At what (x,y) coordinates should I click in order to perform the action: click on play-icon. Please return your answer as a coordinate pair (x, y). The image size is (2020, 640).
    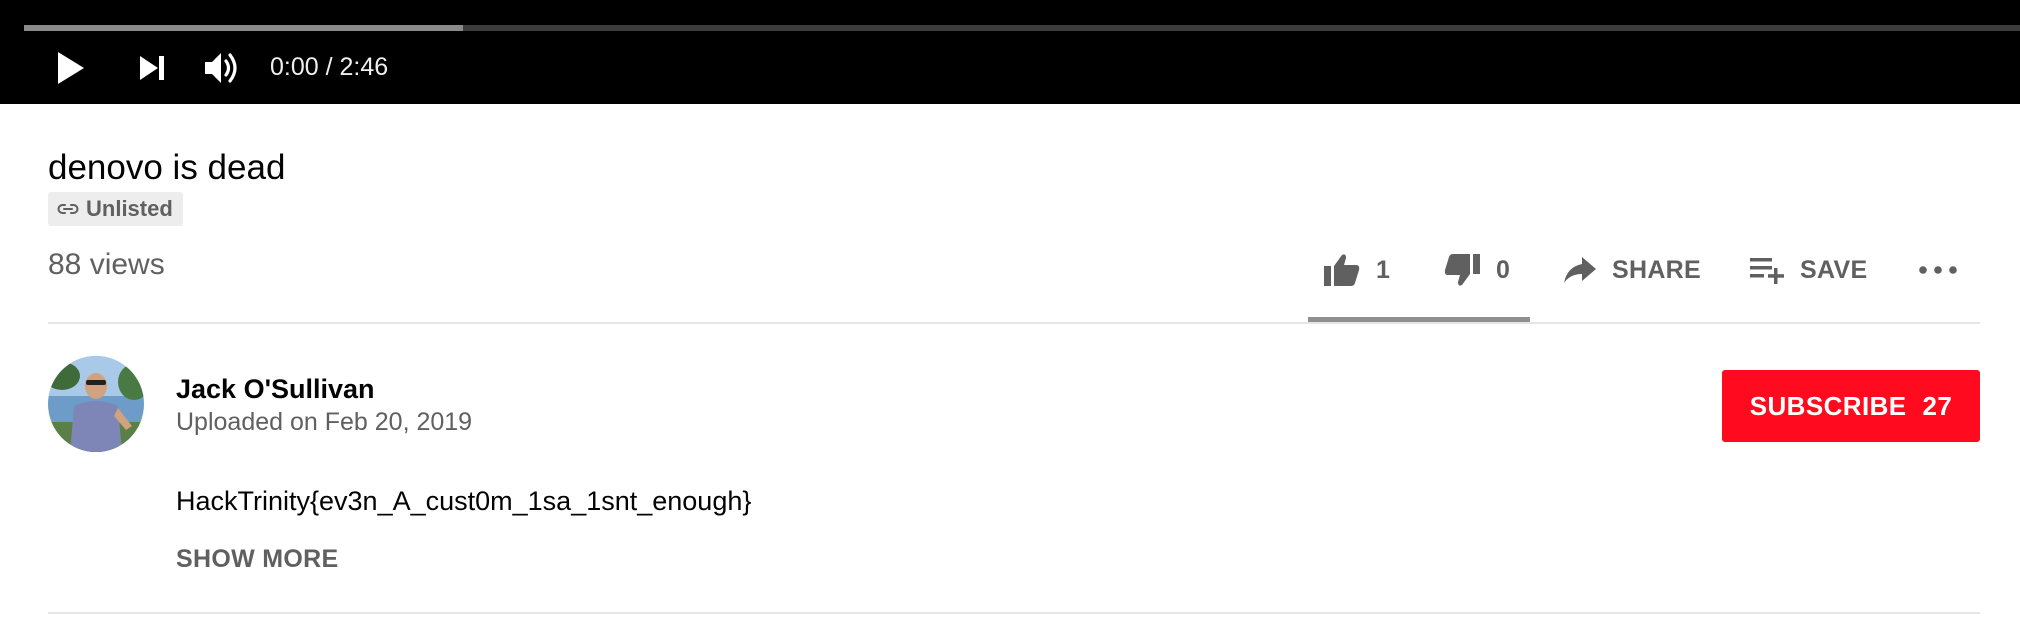
    Looking at the image, I should click on (71, 68).